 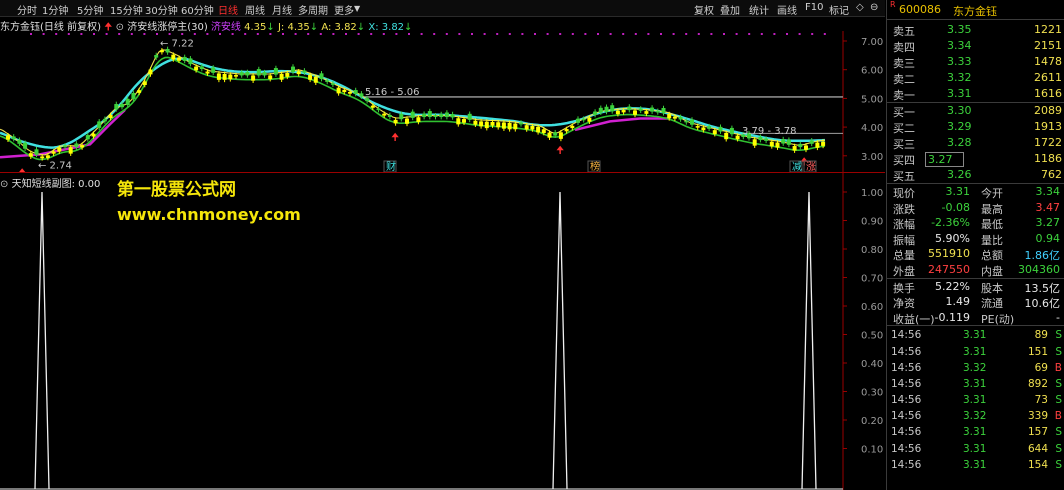 What do you see at coordinates (344, 9) in the screenshot?
I see `period-tab-more: 更多` at bounding box center [344, 9].